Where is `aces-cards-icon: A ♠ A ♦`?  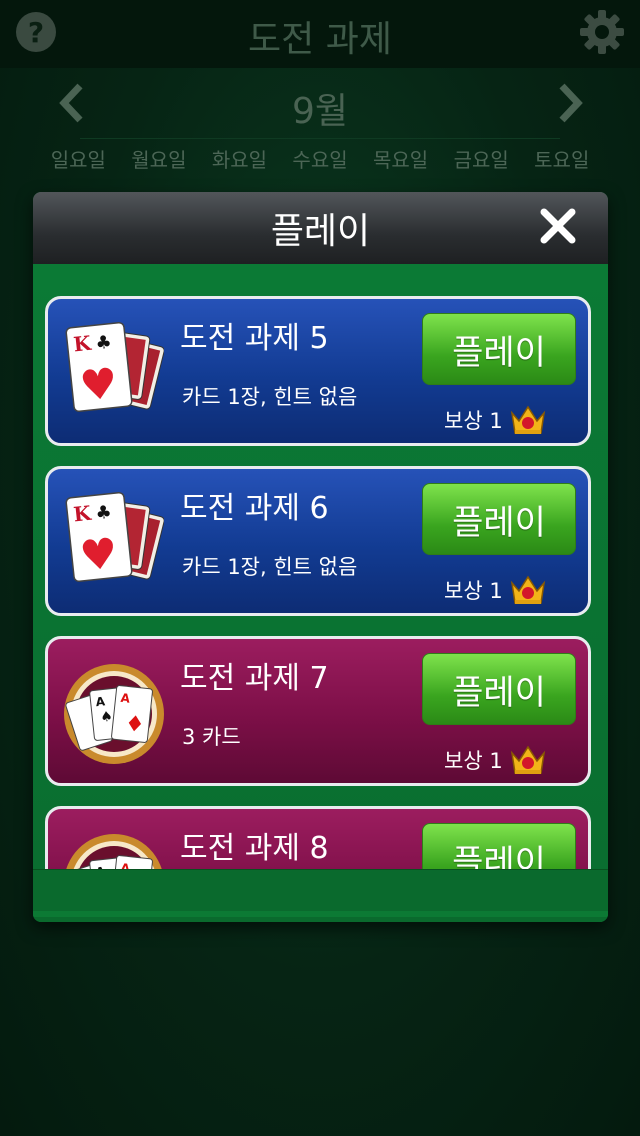 aces-cards-icon: A ♠ A ♦ is located at coordinates (114, 714).